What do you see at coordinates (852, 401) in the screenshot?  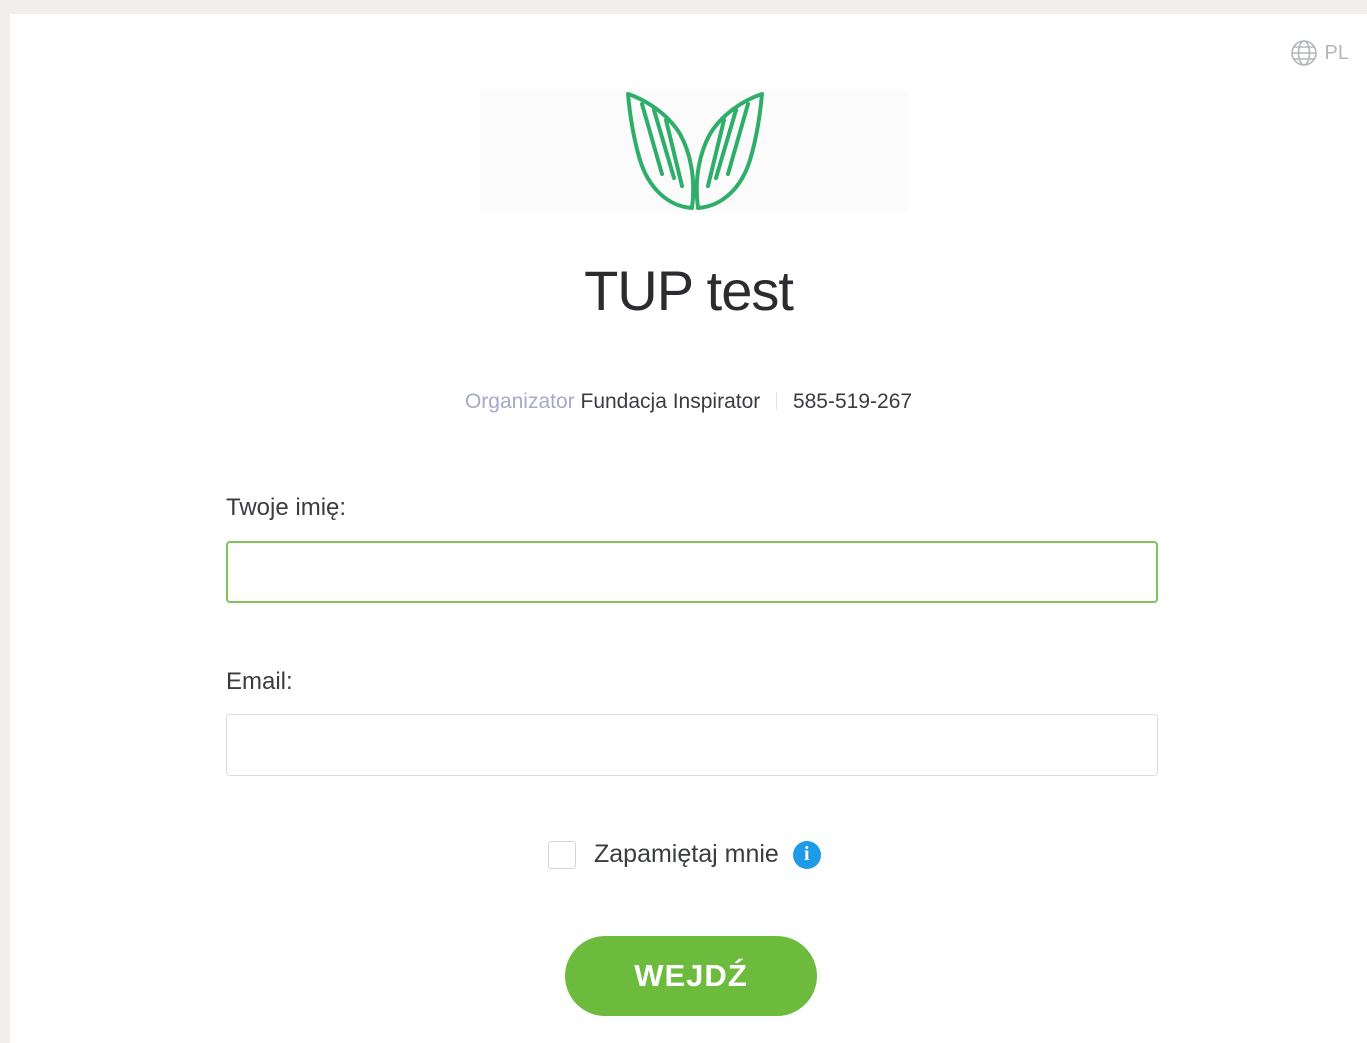 I see `organizer-phone: 585-519-267` at bounding box center [852, 401].